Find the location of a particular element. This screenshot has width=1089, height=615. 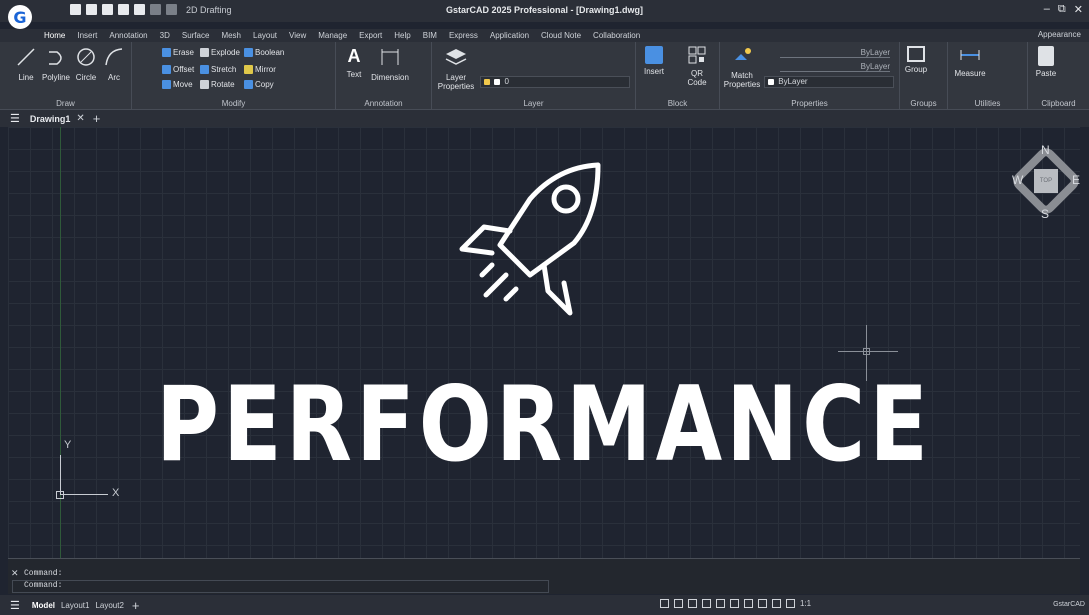

line-icon is located at coordinates (26, 57).